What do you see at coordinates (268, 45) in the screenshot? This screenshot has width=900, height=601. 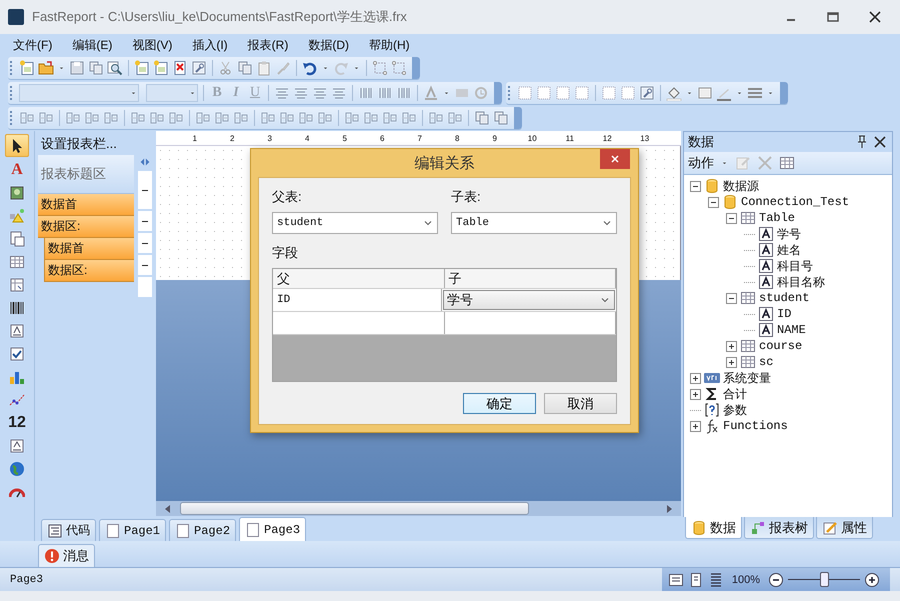 I see `menu-item: 报表(R)` at bounding box center [268, 45].